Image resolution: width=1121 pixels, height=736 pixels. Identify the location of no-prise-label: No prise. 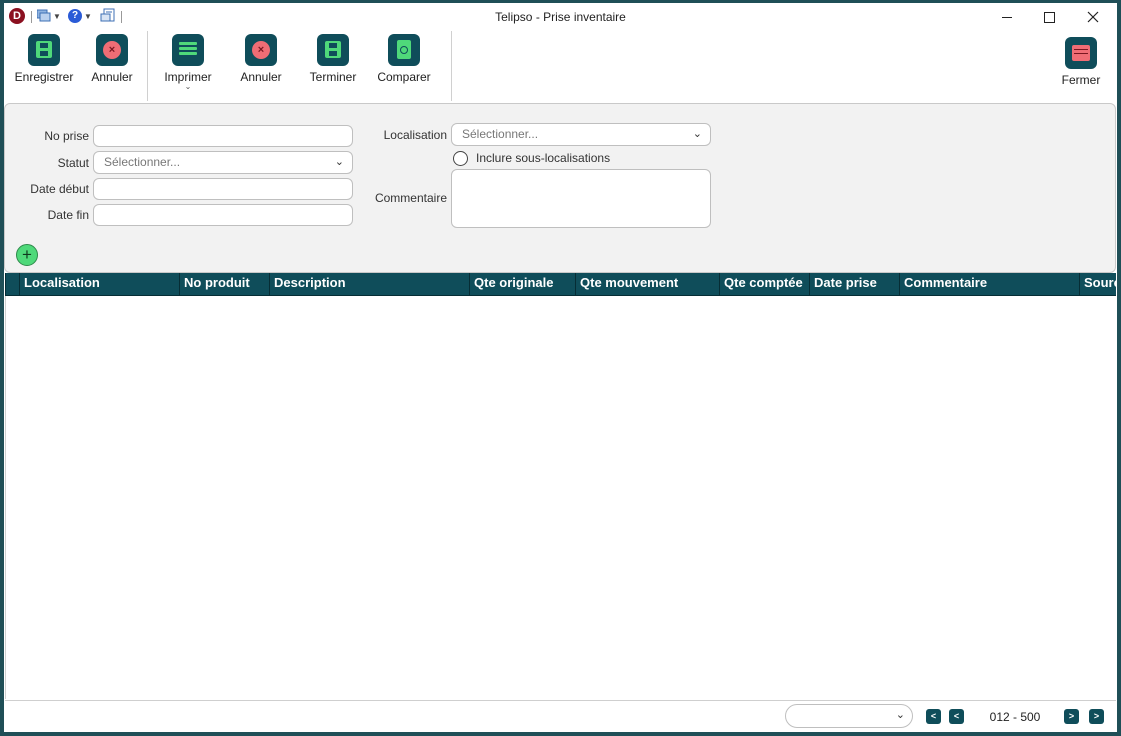
(66, 136).